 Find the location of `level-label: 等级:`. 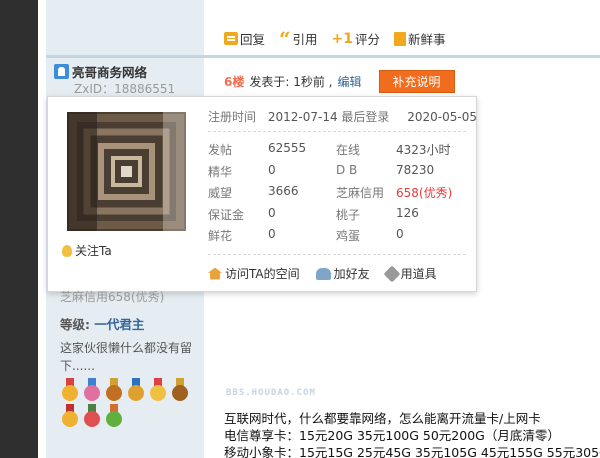

level-label: 等级: is located at coordinates (75, 324).